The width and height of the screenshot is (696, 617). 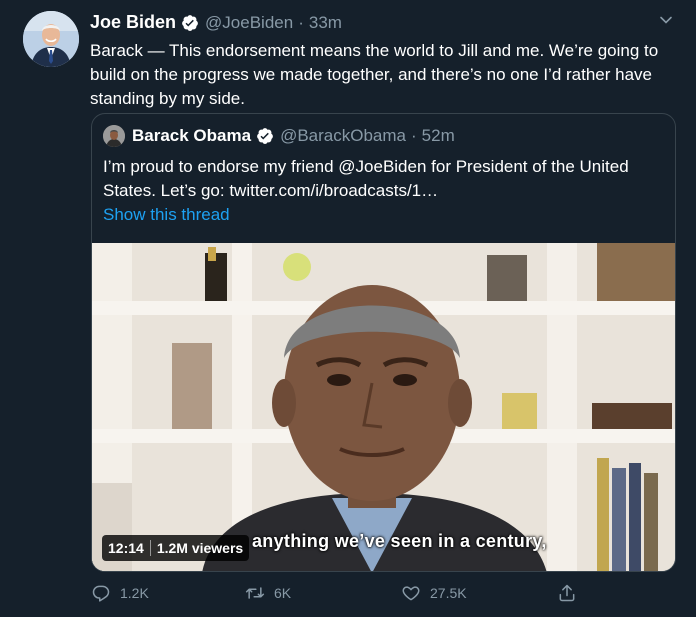 I want to click on video-caption: anything we’ve seen in a century,, so click(x=399, y=541).